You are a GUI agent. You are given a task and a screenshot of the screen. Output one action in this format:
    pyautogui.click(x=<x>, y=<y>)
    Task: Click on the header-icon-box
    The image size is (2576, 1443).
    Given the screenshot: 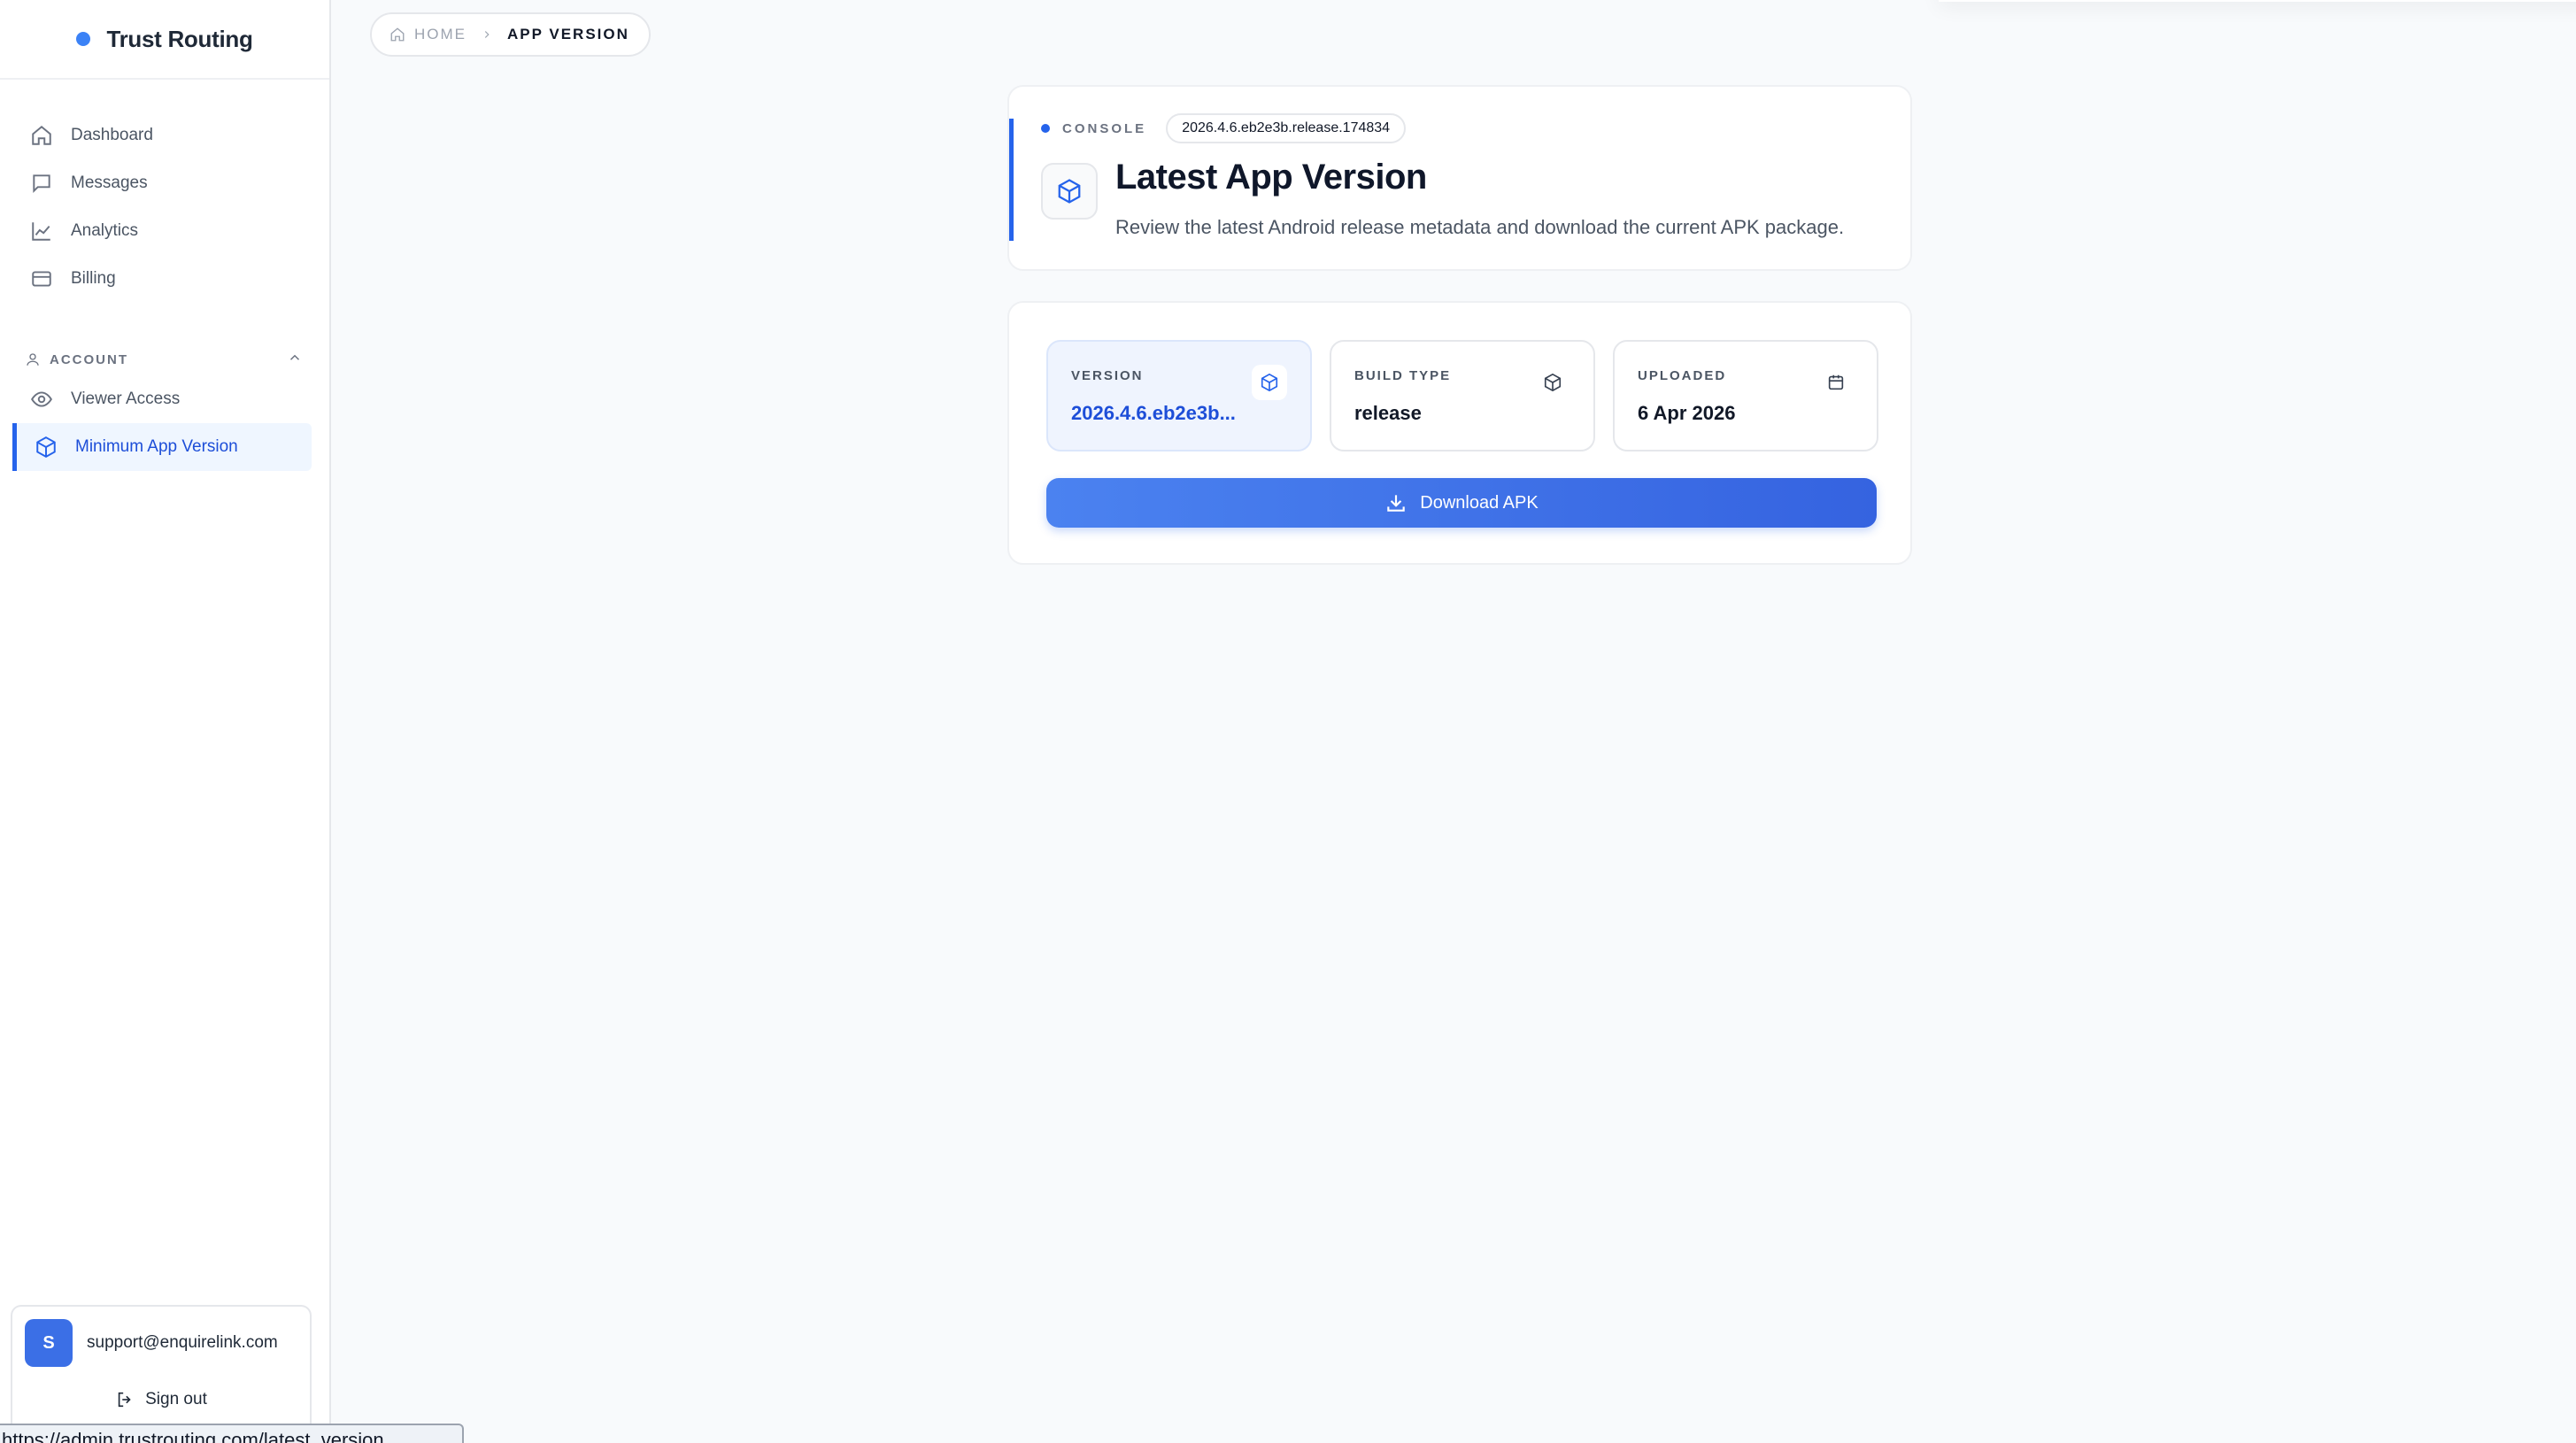 What is the action you would take?
    pyautogui.click(x=1069, y=191)
    